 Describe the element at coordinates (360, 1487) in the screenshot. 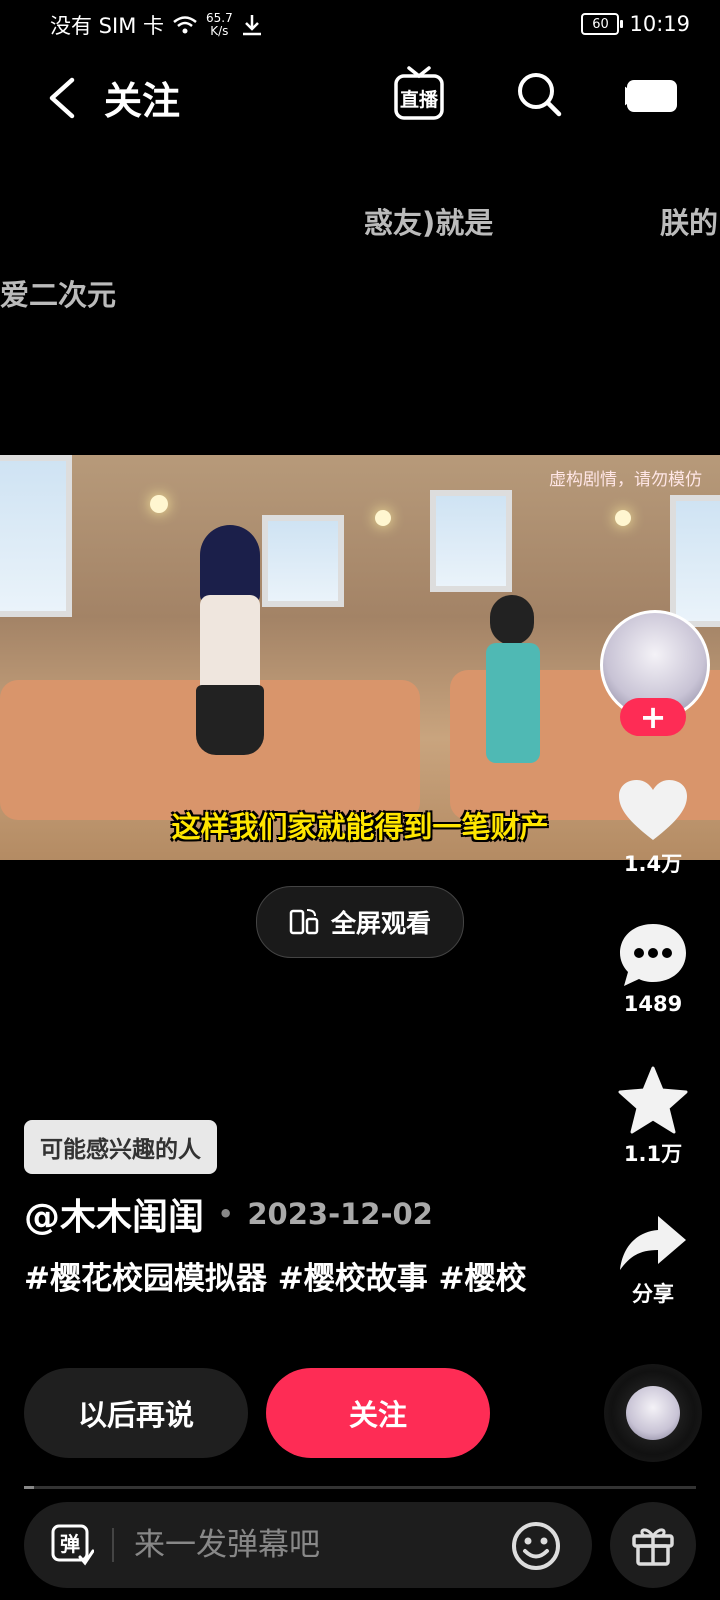

I see `video-progress-bar` at that location.